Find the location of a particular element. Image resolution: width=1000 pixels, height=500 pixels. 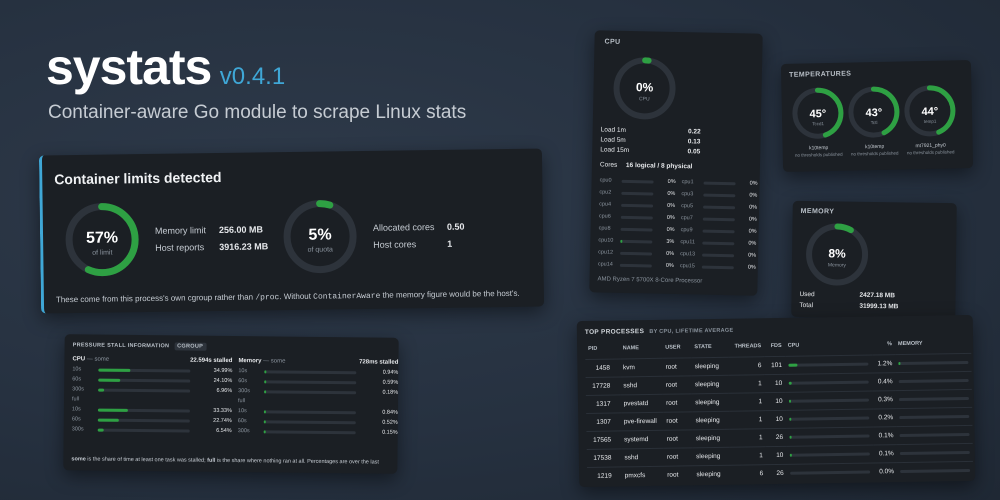

cpu-core-row: cpu10 3% is located at coordinates (636, 241).